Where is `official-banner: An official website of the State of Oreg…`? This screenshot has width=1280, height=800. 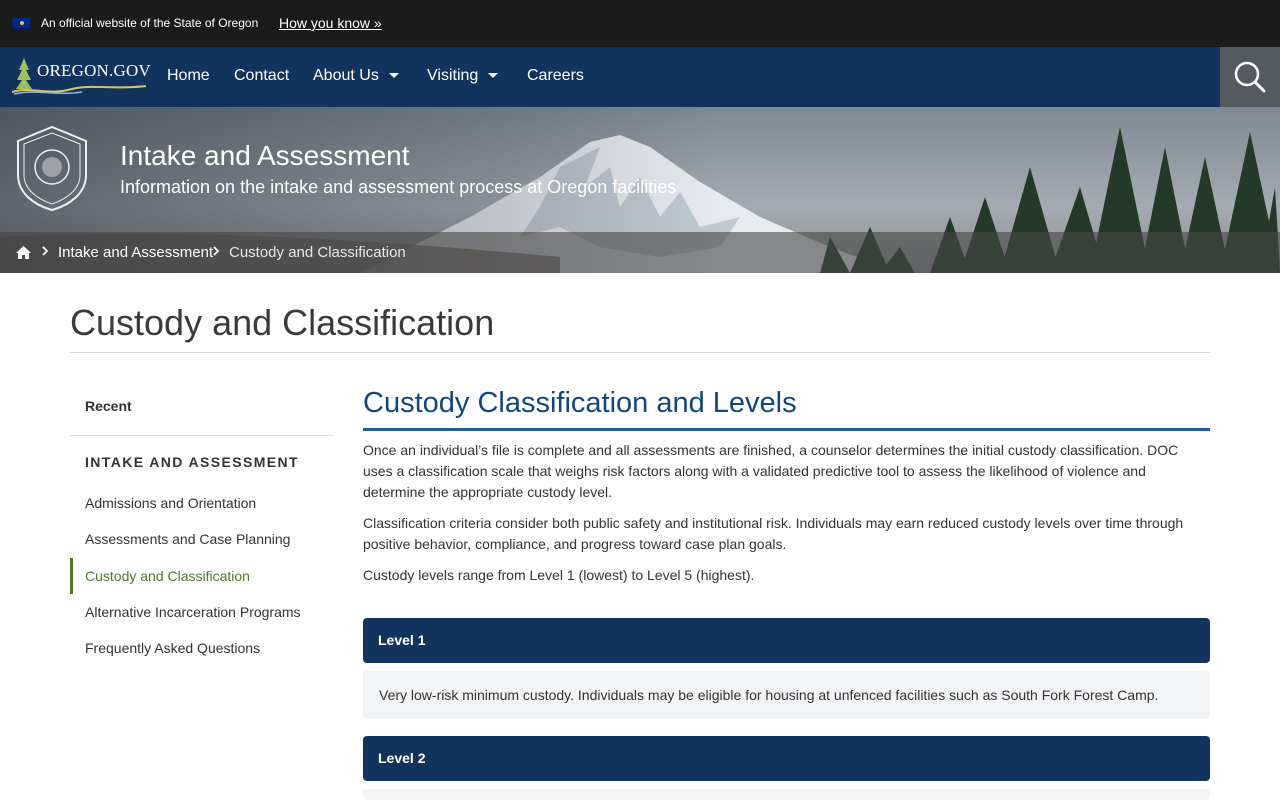
official-banner: An official website of the State of Oreg… is located at coordinates (640, 23).